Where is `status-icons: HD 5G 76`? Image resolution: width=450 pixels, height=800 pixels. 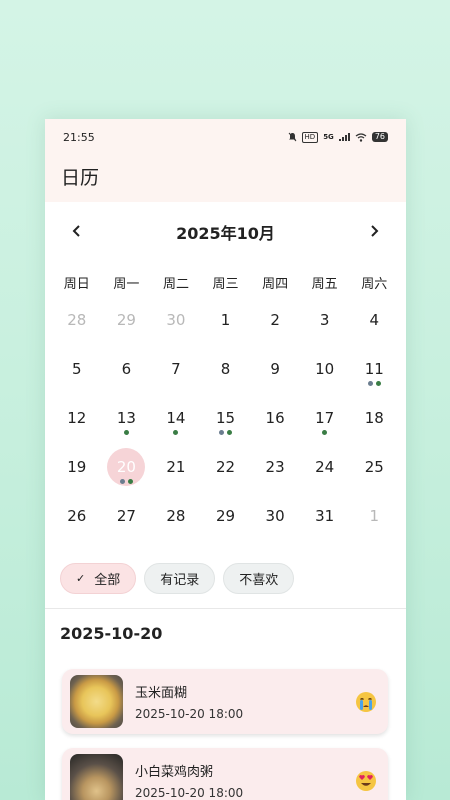 status-icons: HD 5G 76 is located at coordinates (338, 137).